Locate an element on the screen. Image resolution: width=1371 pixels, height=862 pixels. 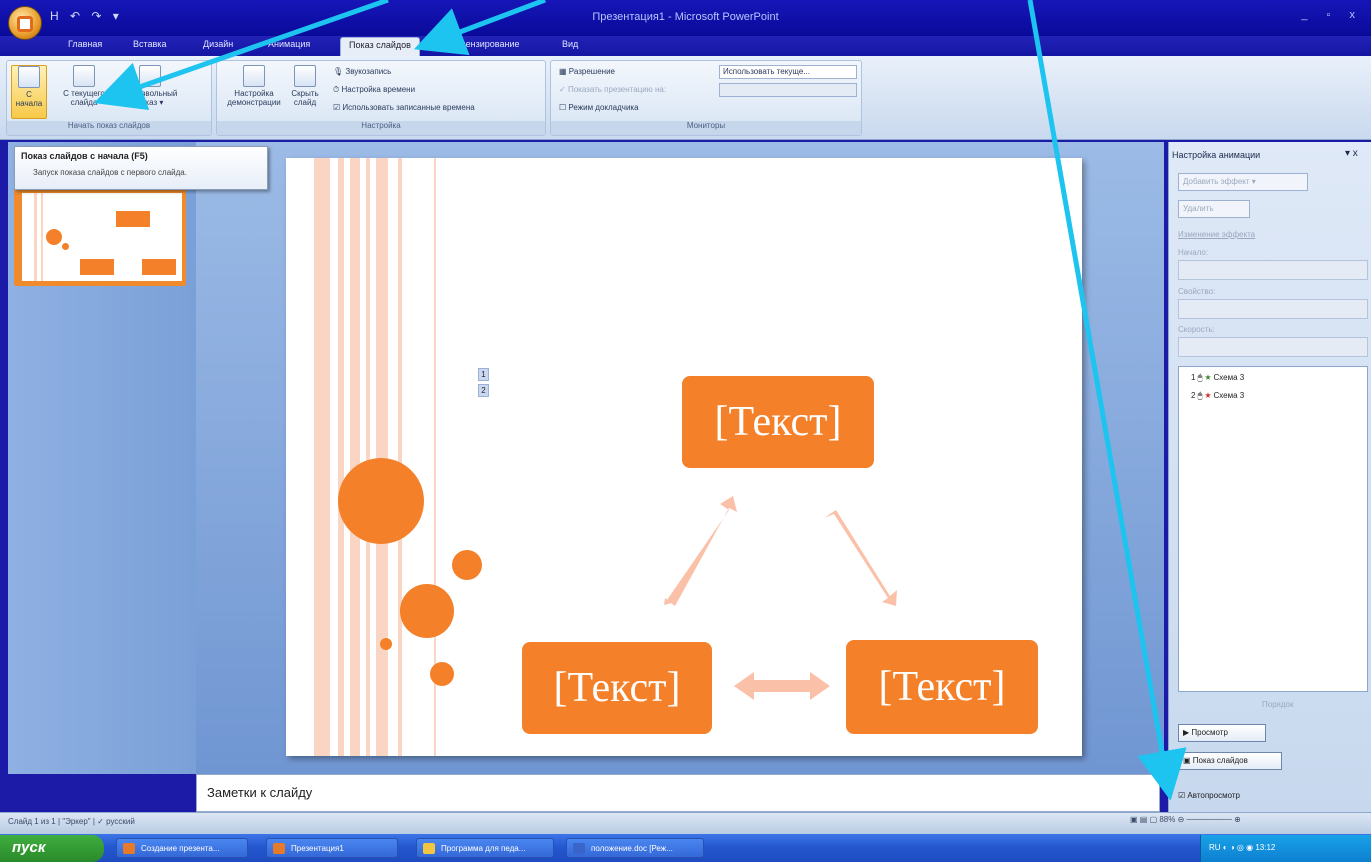
status-right: ▣ ▤ ▢ 88% ⊖ ──────── ⊕ is located at coordinates (1185, 819).